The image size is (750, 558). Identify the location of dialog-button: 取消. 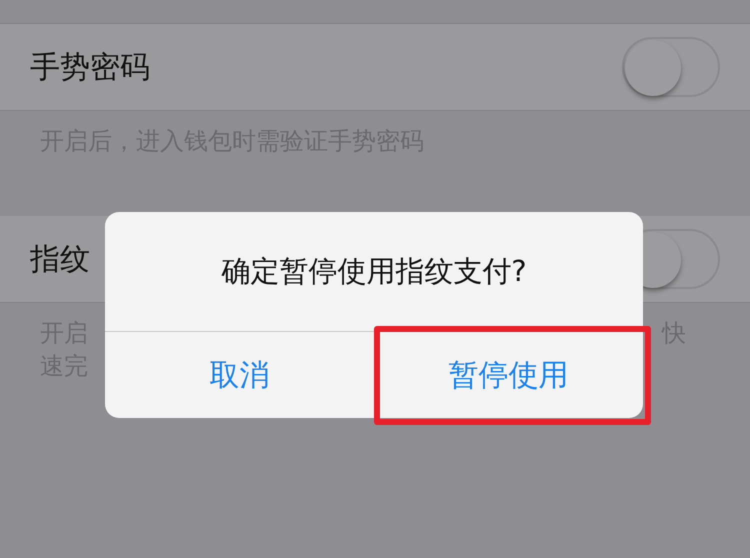
(240, 375).